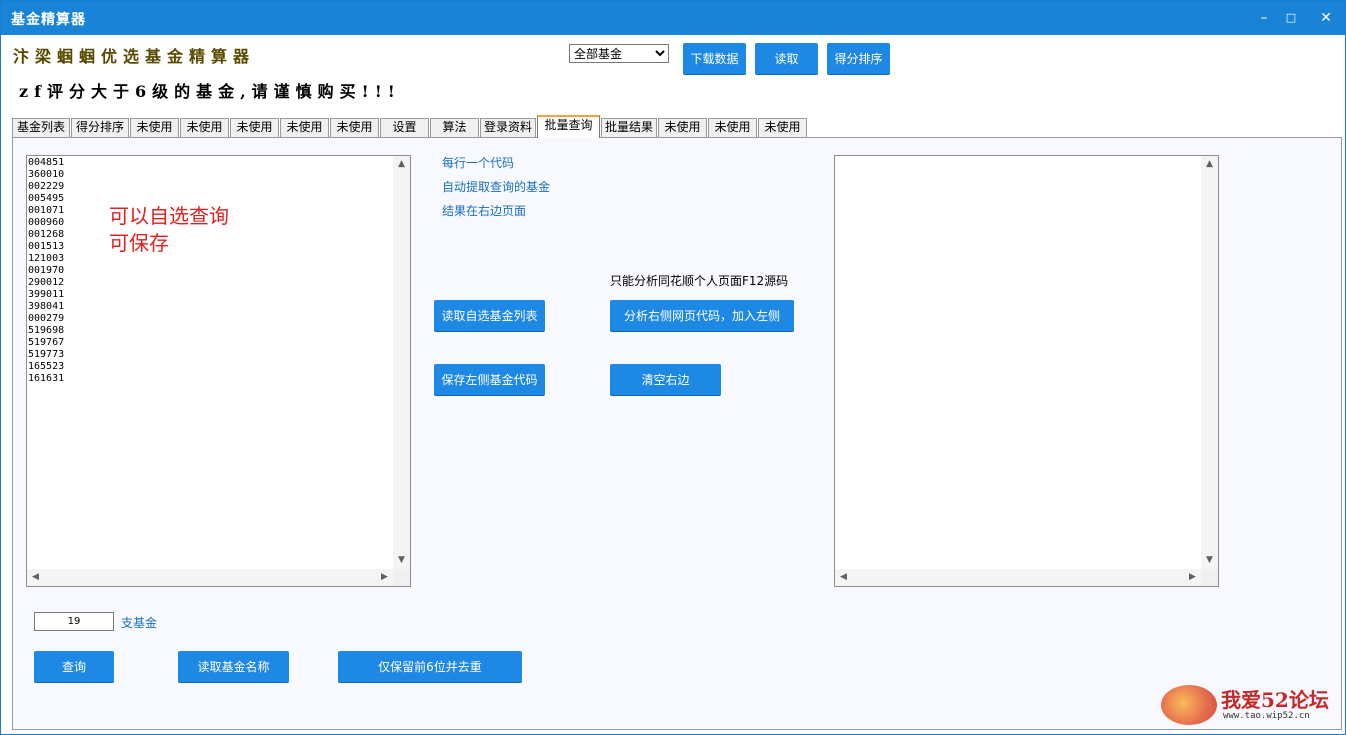 The width and height of the screenshot is (1346, 735). Describe the element at coordinates (134, 56) in the screenshot. I see `app-title: 汴梁蝈蝈优选基金精算器` at that location.